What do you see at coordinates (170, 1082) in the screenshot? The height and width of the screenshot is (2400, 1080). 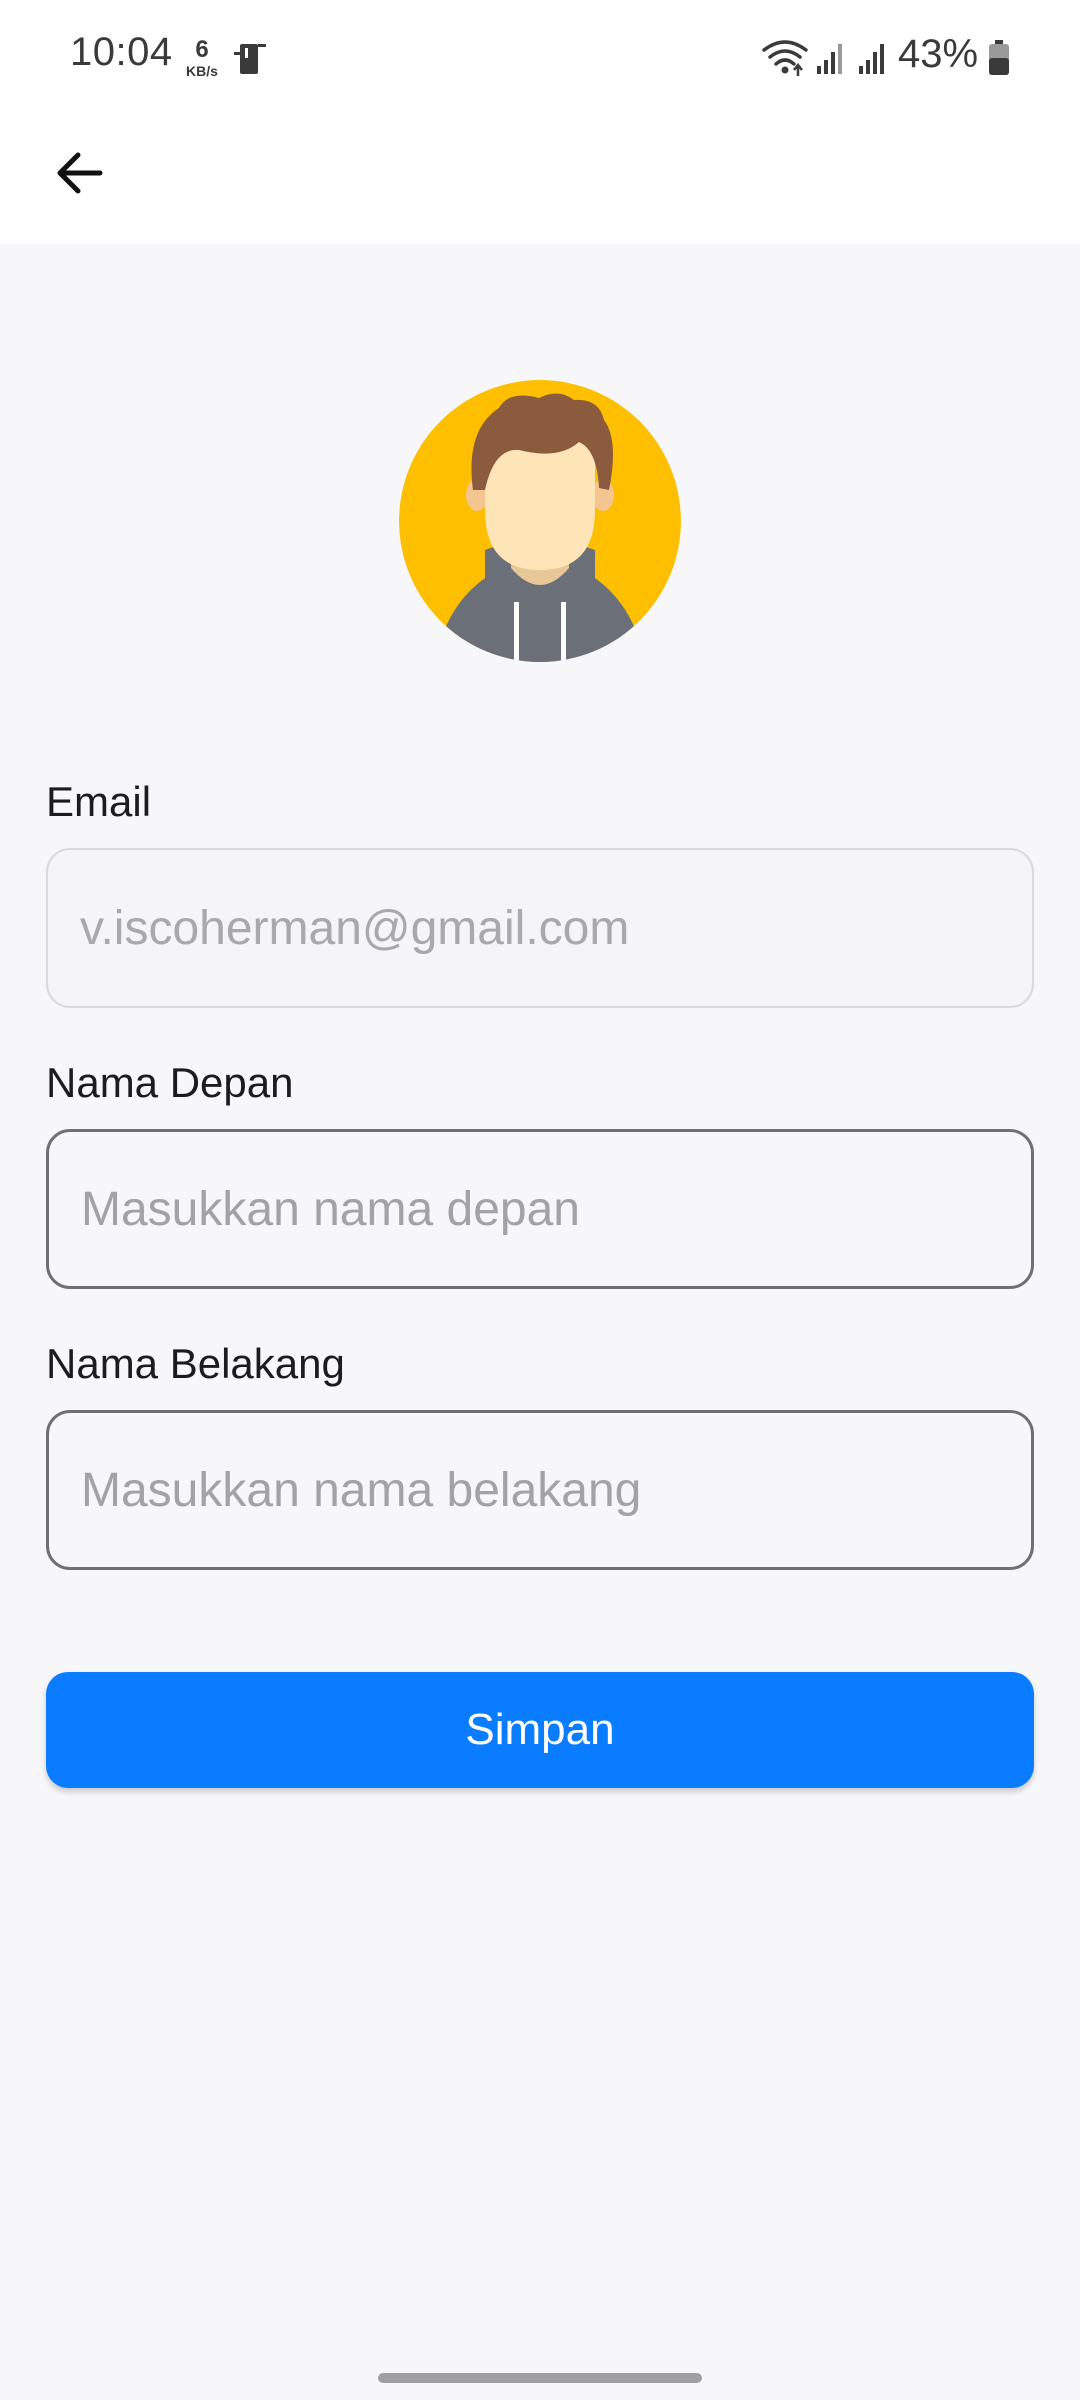 I see `first-name-label: Nama Depan` at bounding box center [170, 1082].